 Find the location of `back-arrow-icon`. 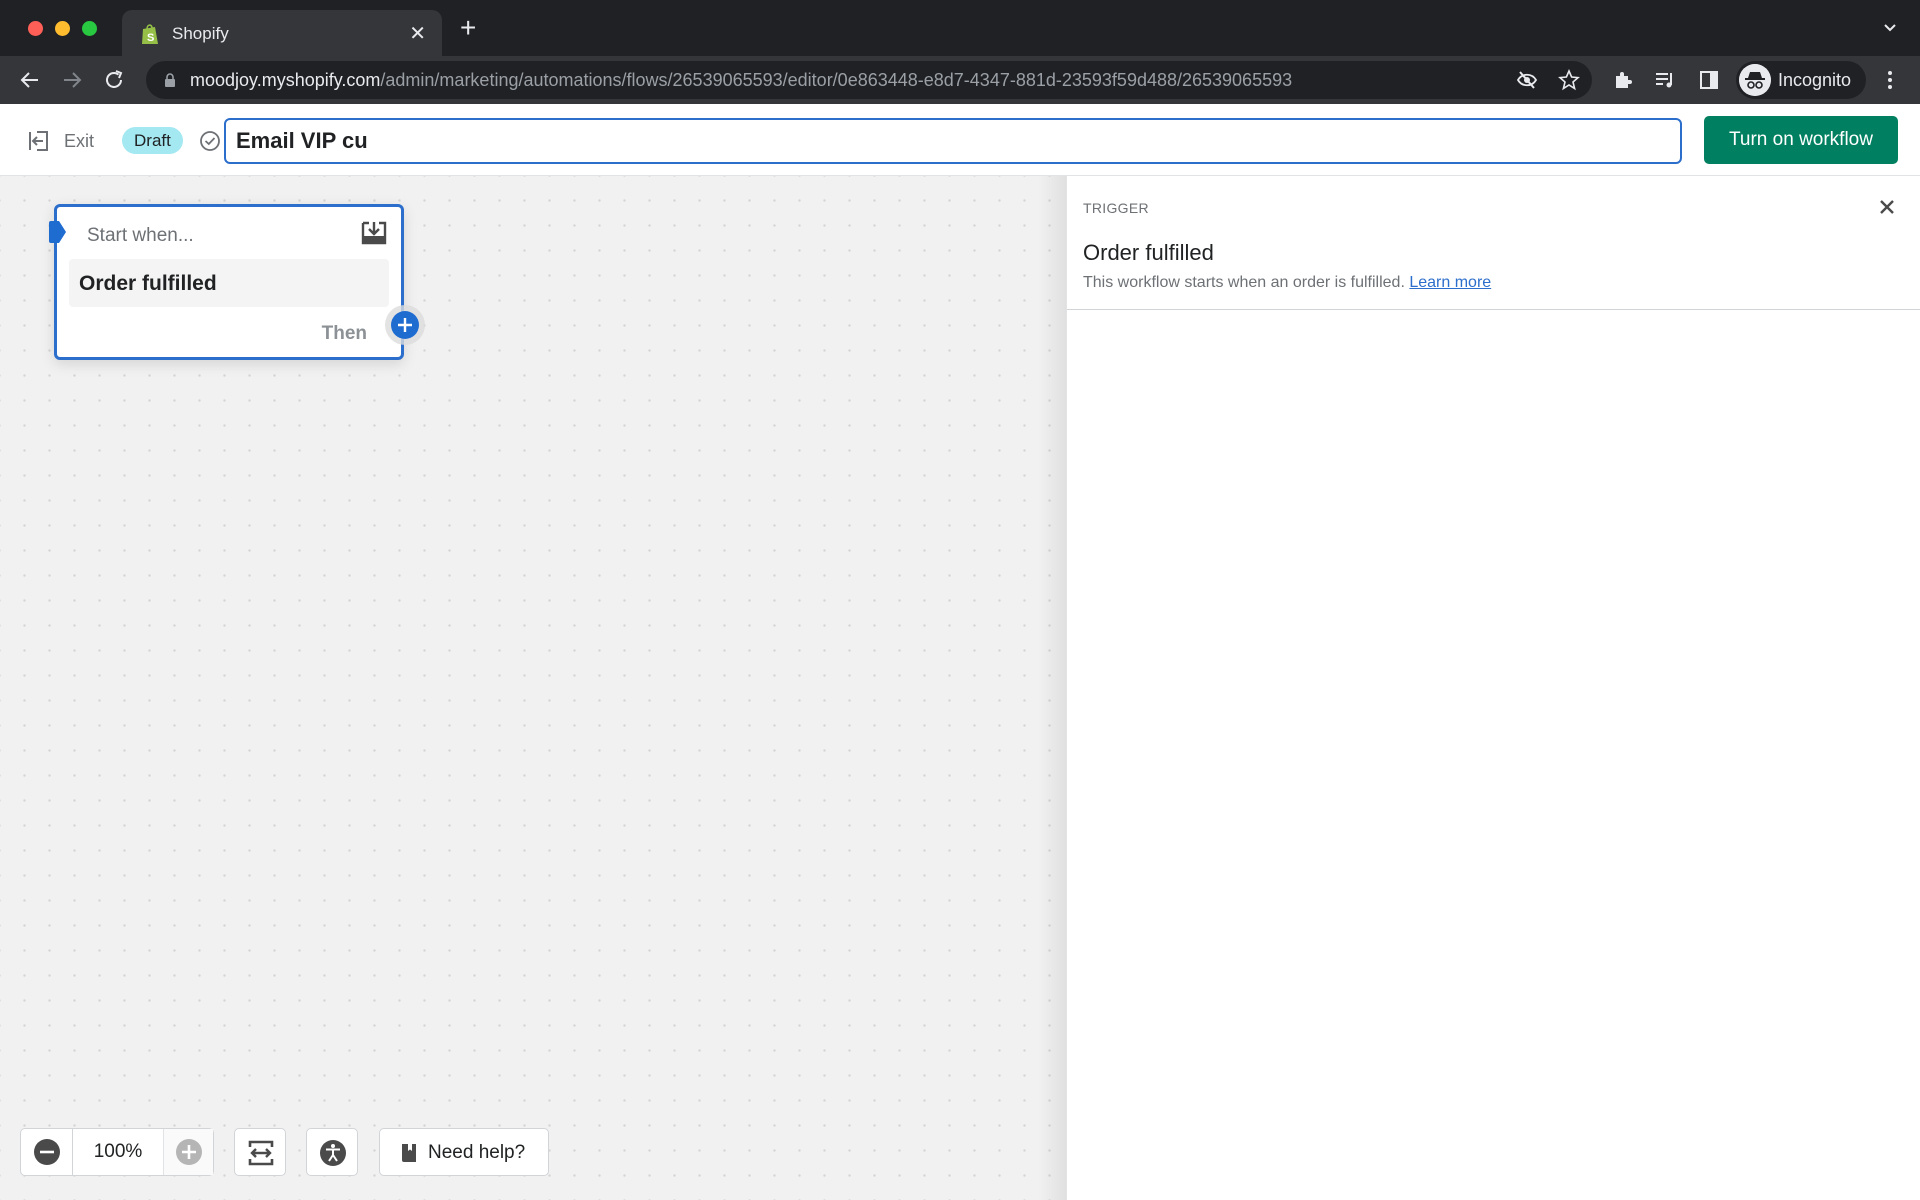

back-arrow-icon is located at coordinates (30, 80).